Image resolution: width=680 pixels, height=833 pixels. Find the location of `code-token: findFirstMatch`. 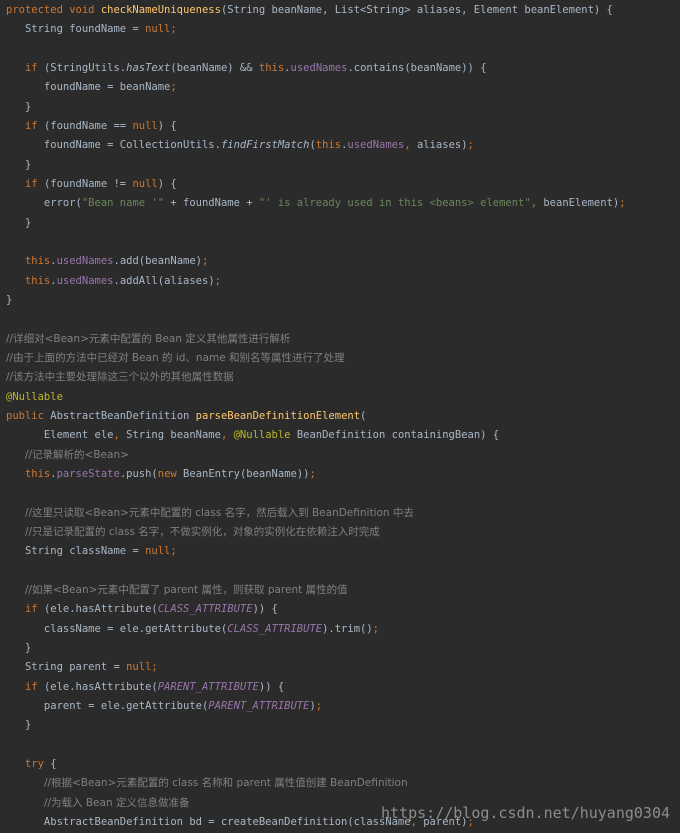

code-token: findFirstMatch is located at coordinates (265, 145).